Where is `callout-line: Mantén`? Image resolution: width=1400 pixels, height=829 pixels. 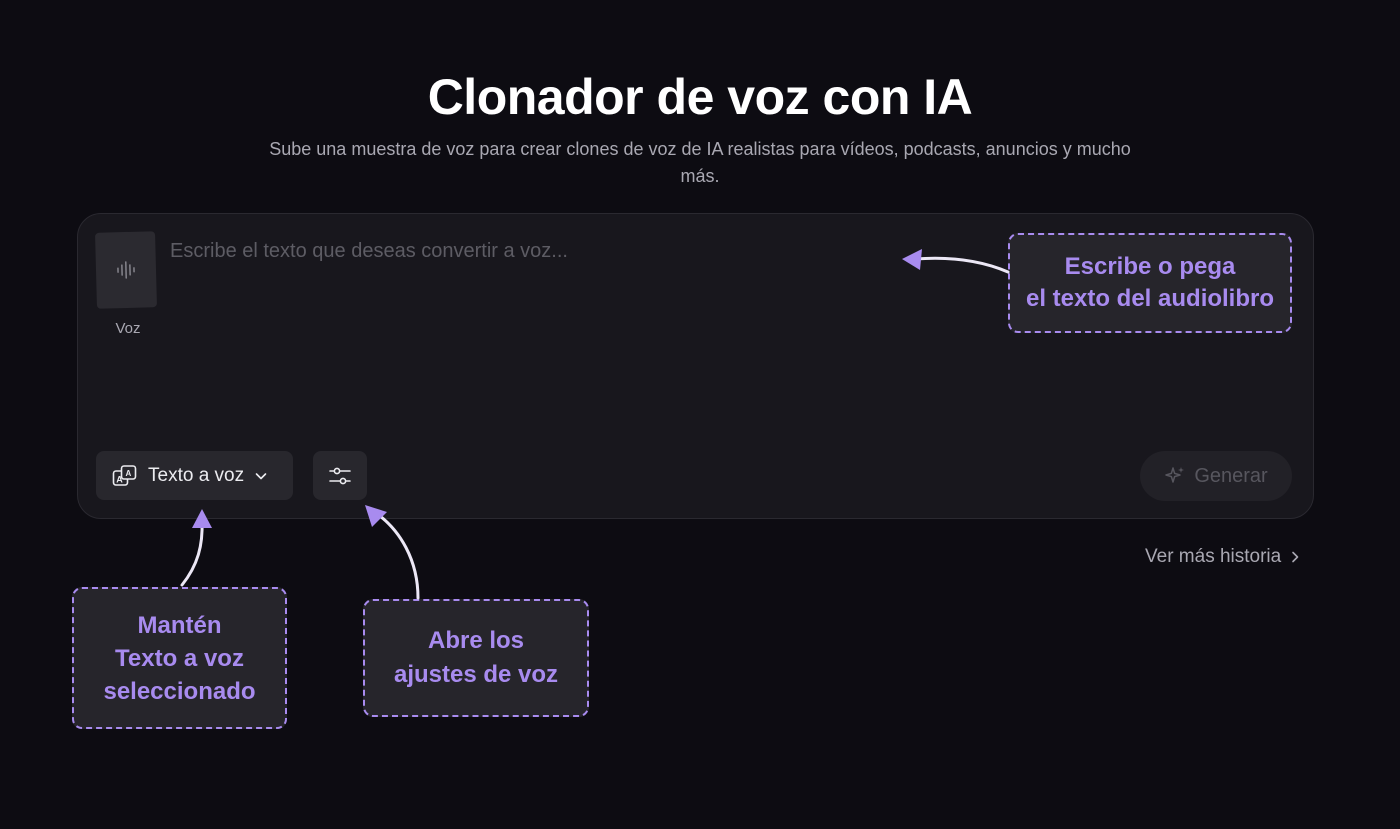 callout-line: Mantén is located at coordinates (179, 625).